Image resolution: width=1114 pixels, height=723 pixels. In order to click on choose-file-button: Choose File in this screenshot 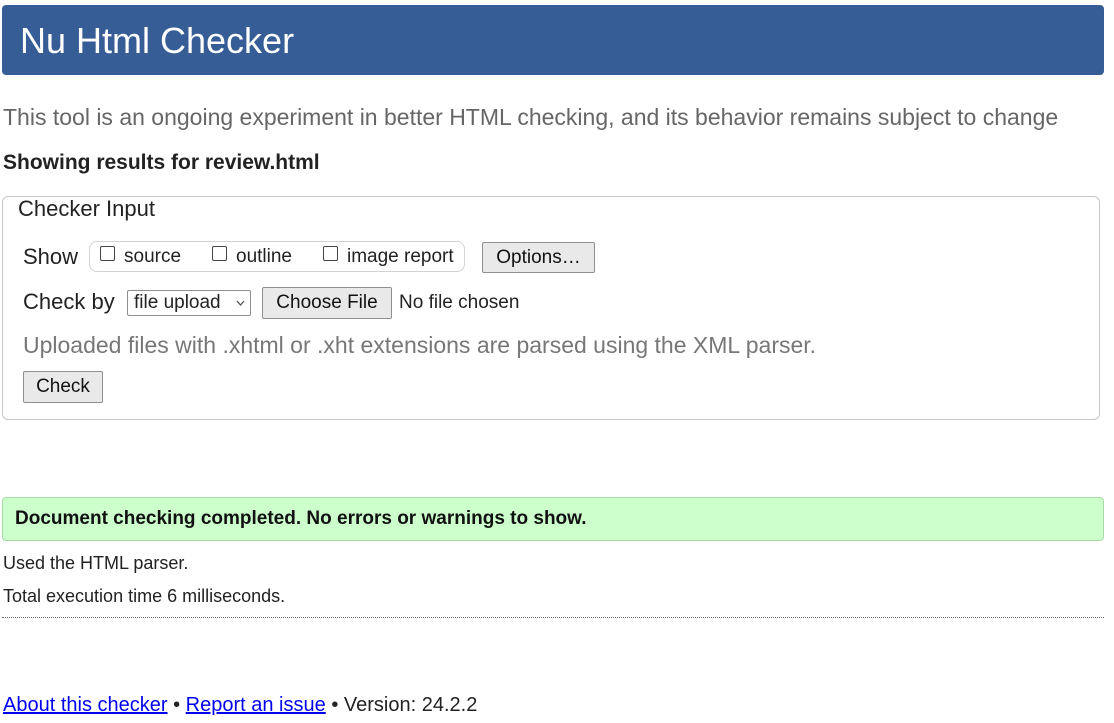, I will do `click(327, 303)`.